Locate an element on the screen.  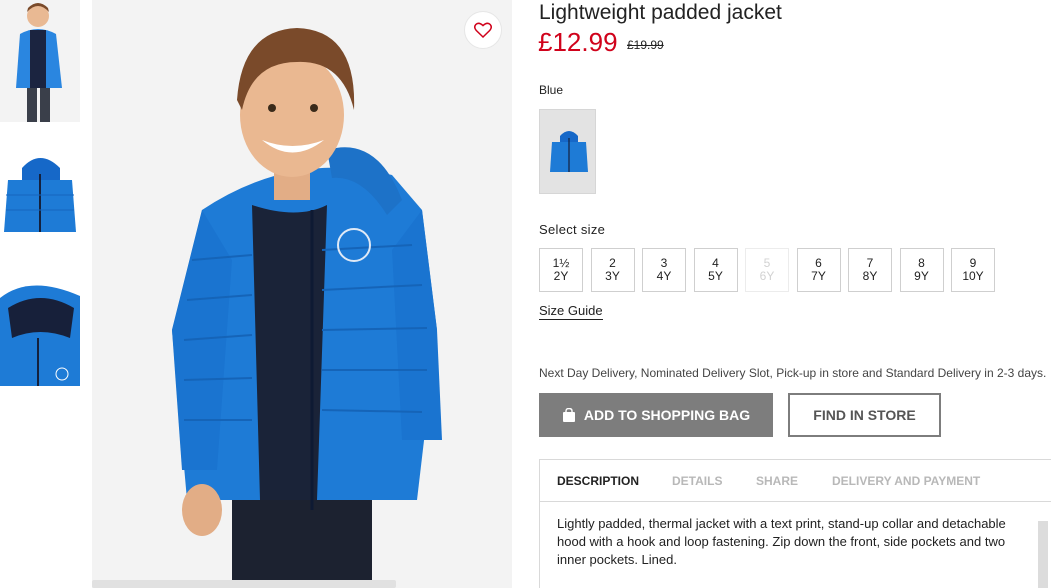
color-swatch-blue is located at coordinates (567, 151).